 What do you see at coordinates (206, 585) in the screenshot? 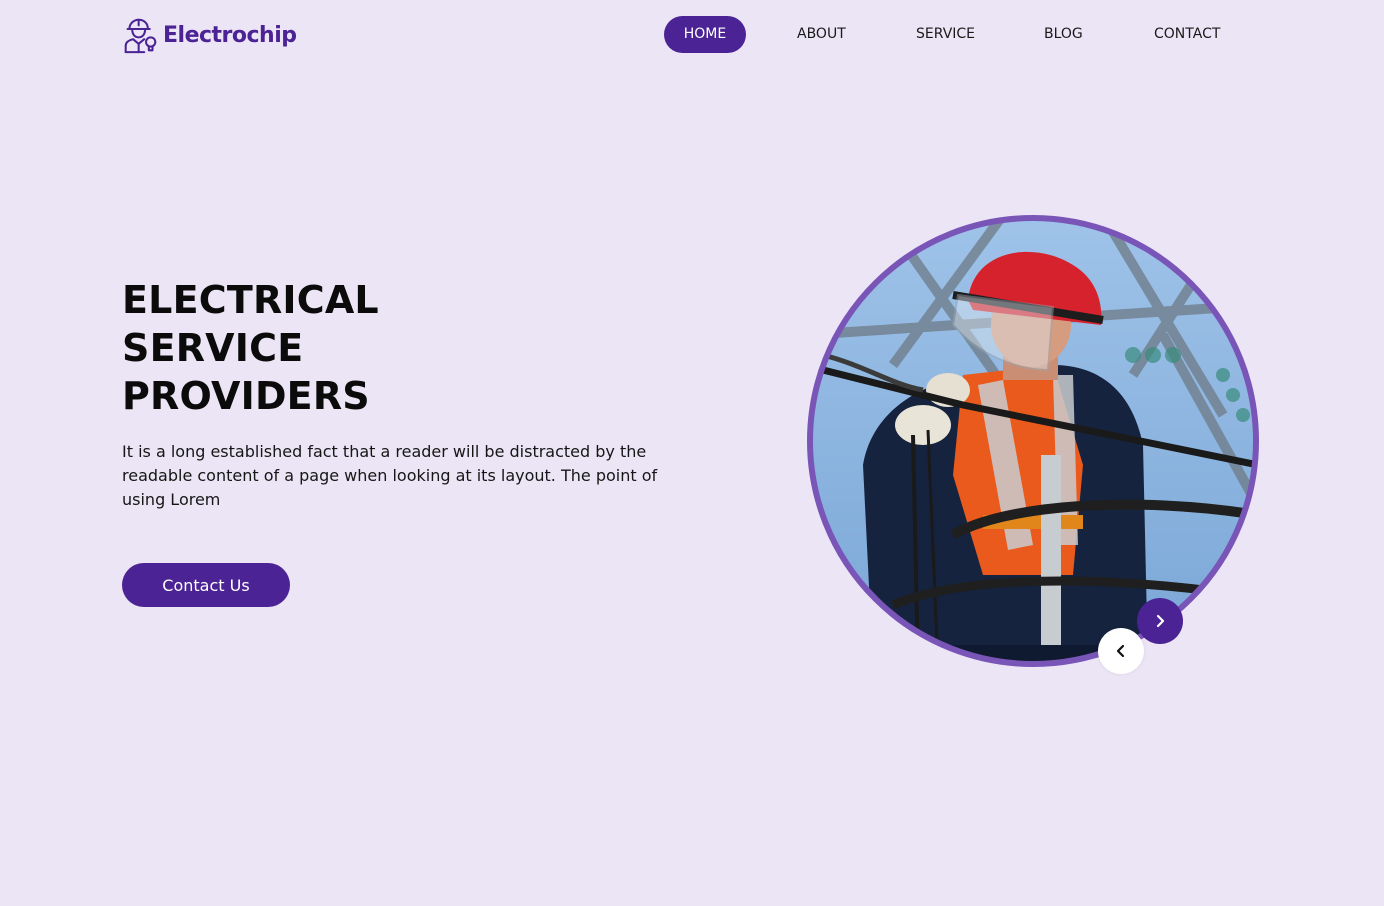
I see `contact-us-button: Contact Us` at bounding box center [206, 585].